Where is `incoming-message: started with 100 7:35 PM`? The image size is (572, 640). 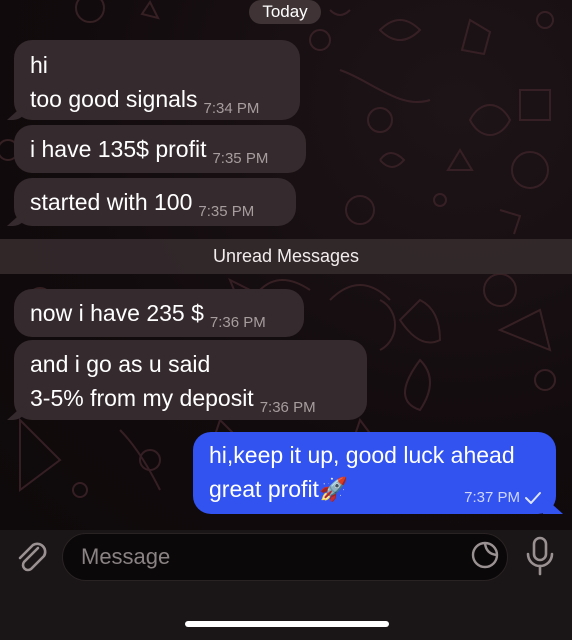
incoming-message: started with 100 7:35 PM is located at coordinates (155, 202).